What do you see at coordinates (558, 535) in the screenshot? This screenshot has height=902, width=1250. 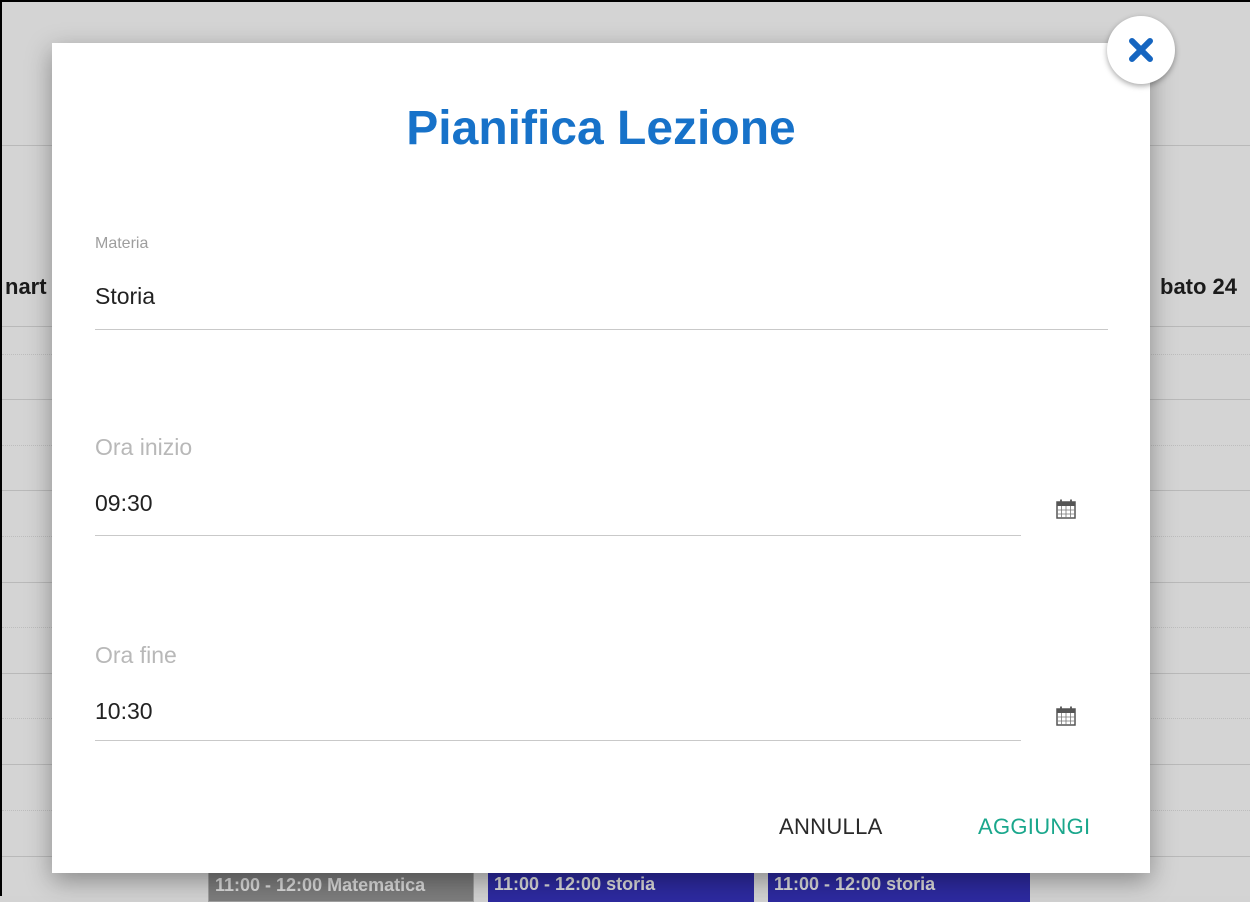 I see `ora-inizio-underline` at bounding box center [558, 535].